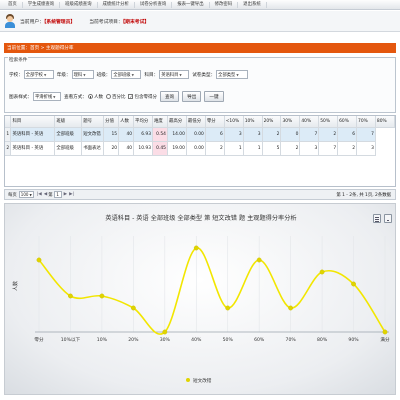 The width and height of the screenshot is (400, 400). What do you see at coordinates (45, 194) in the screenshot?
I see `prev-page-button: ◀` at bounding box center [45, 194].